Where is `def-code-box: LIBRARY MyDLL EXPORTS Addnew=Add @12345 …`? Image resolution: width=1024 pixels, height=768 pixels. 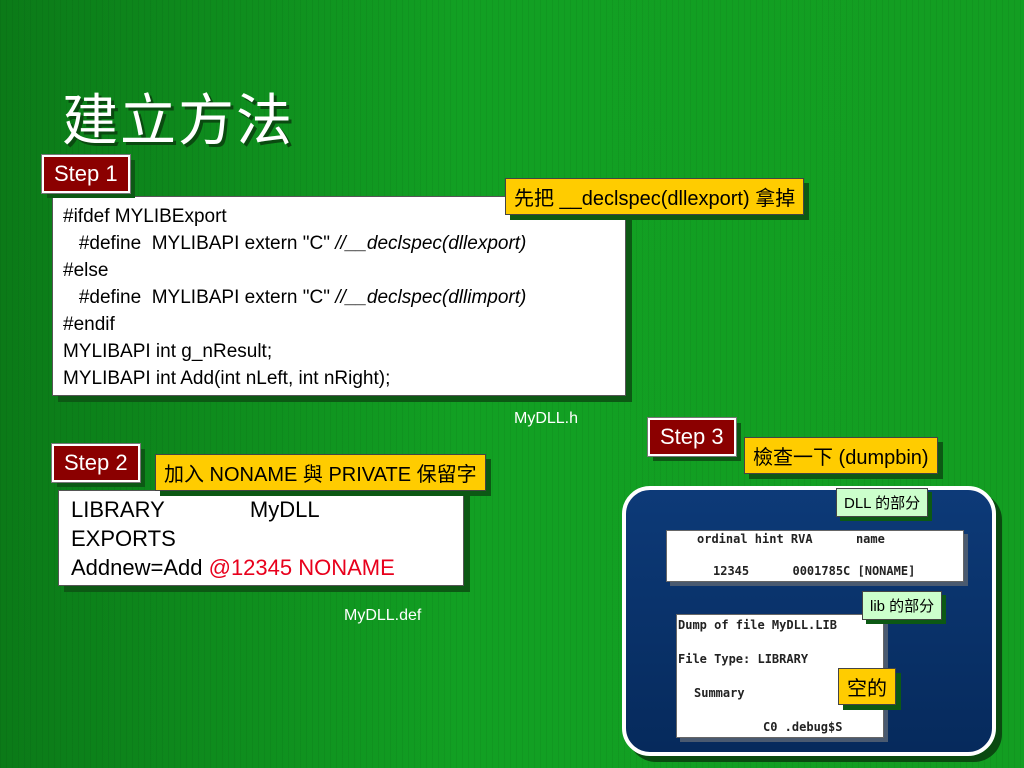 def-code-box: LIBRARY MyDLL EXPORTS Addnew=Add @12345 … is located at coordinates (261, 538).